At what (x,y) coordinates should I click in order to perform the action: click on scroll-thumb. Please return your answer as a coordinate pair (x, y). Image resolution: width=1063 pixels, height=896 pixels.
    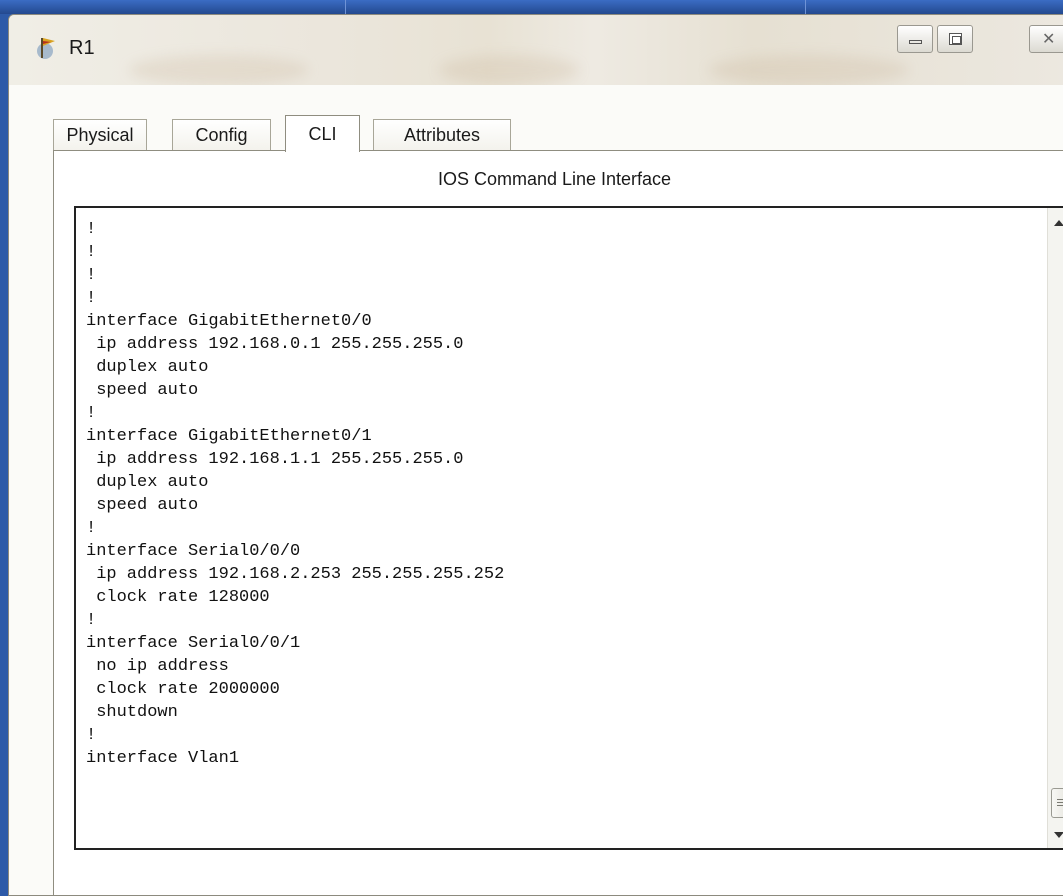
    Looking at the image, I should click on (1057, 803).